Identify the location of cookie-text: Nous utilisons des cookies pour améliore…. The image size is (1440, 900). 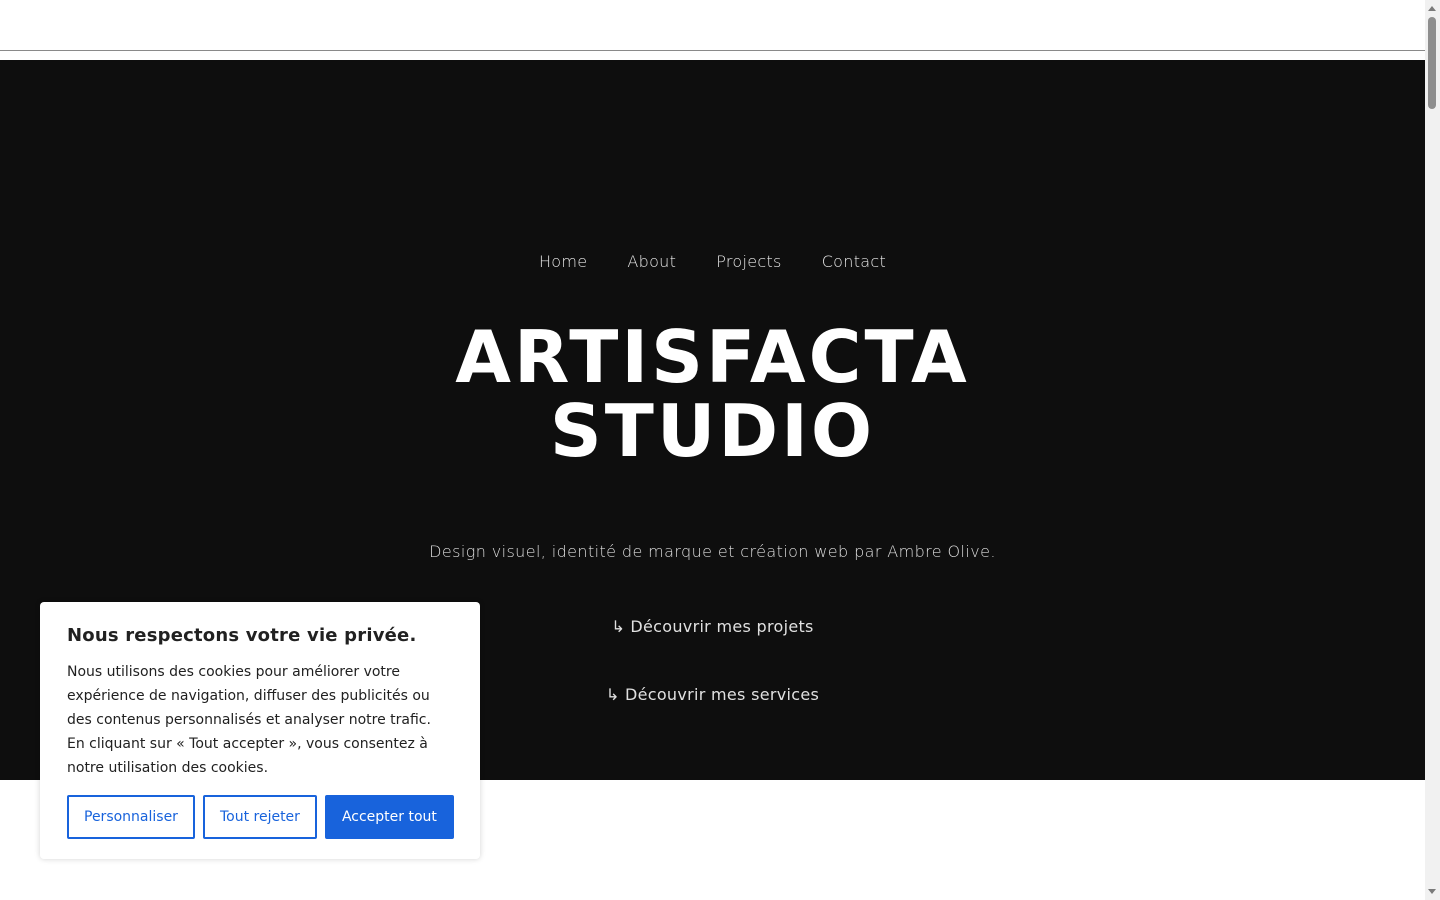
(249, 720).